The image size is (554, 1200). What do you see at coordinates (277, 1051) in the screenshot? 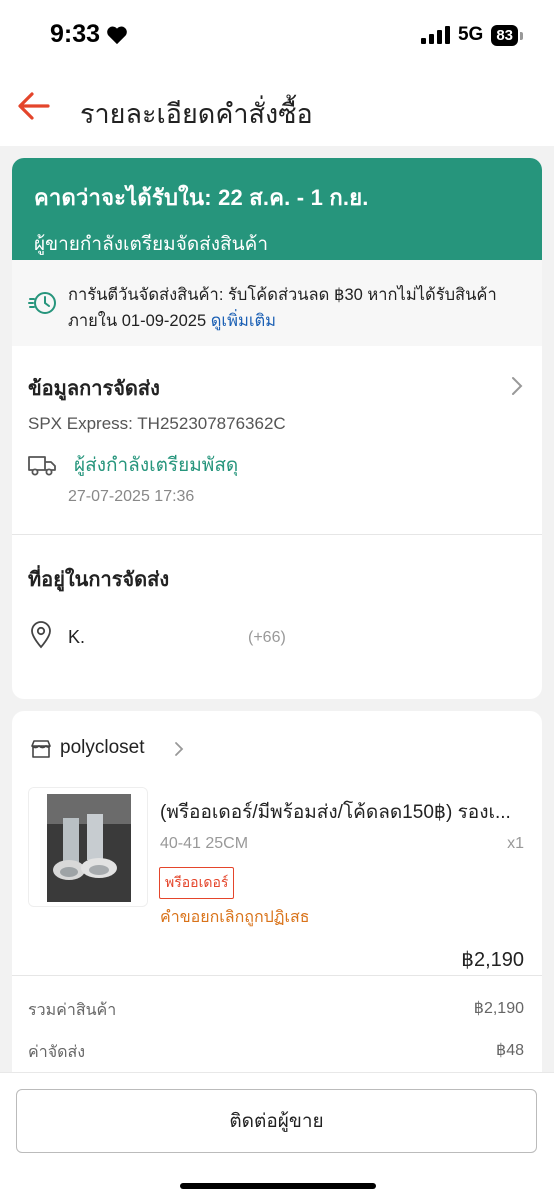
I see `total-row: ค่าจัดส่ง ฿48` at bounding box center [277, 1051].